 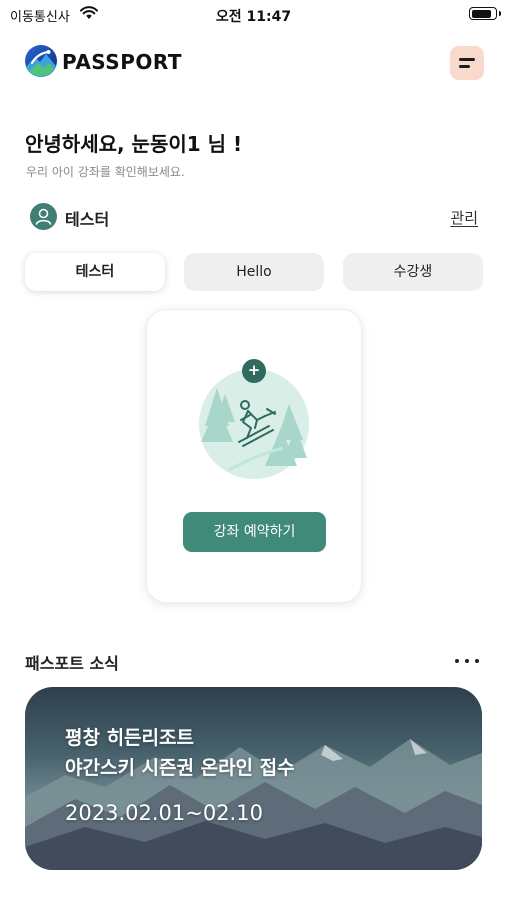 I want to click on status-bar: 이동통신사 오전 11:47, so click(x=253, y=15).